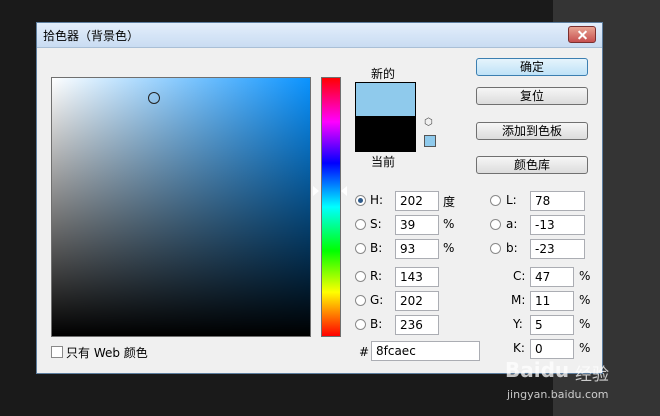 The image size is (660, 416). What do you see at coordinates (376, 248) in the screenshot?
I see `hsb-b-label: B:` at bounding box center [376, 248].